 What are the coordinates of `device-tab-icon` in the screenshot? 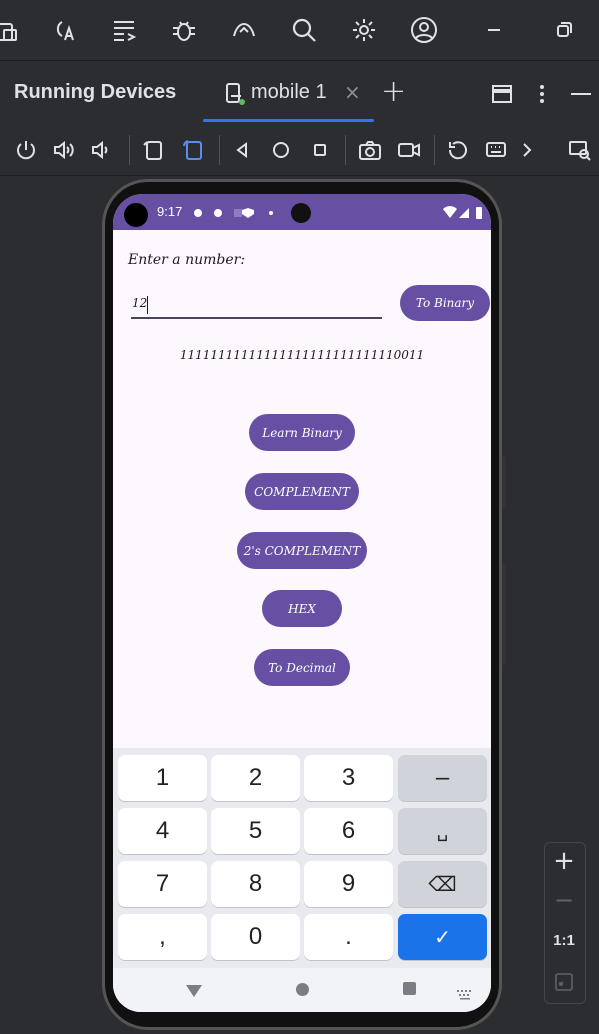 It's located at (236, 95).